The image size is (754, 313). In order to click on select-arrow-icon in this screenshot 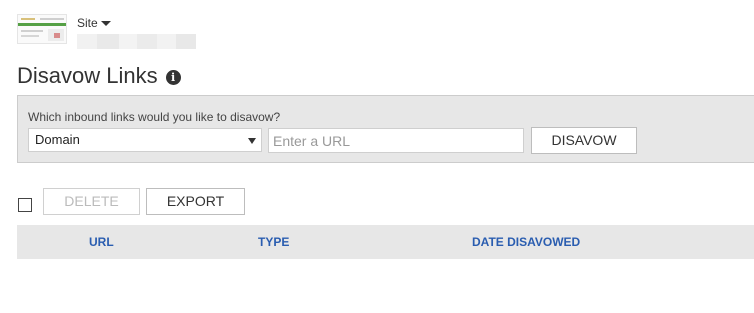, I will do `click(252, 141)`.